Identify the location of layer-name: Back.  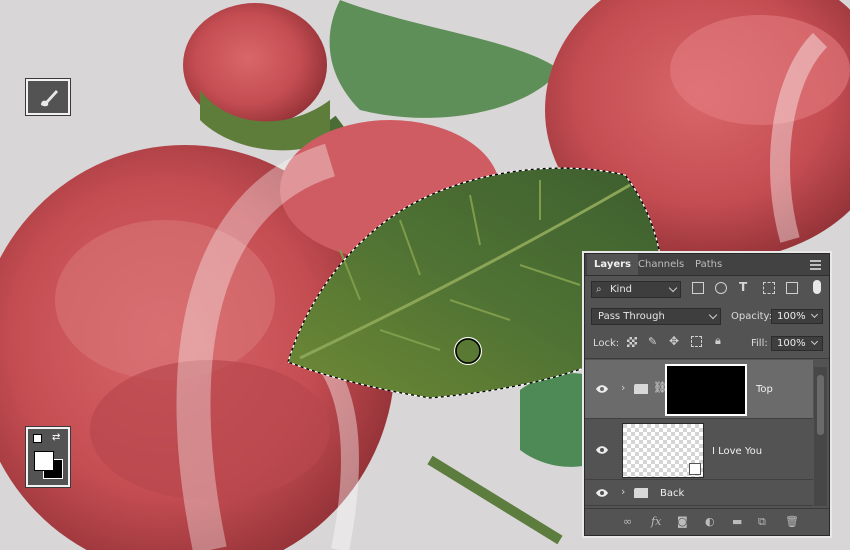
(672, 493).